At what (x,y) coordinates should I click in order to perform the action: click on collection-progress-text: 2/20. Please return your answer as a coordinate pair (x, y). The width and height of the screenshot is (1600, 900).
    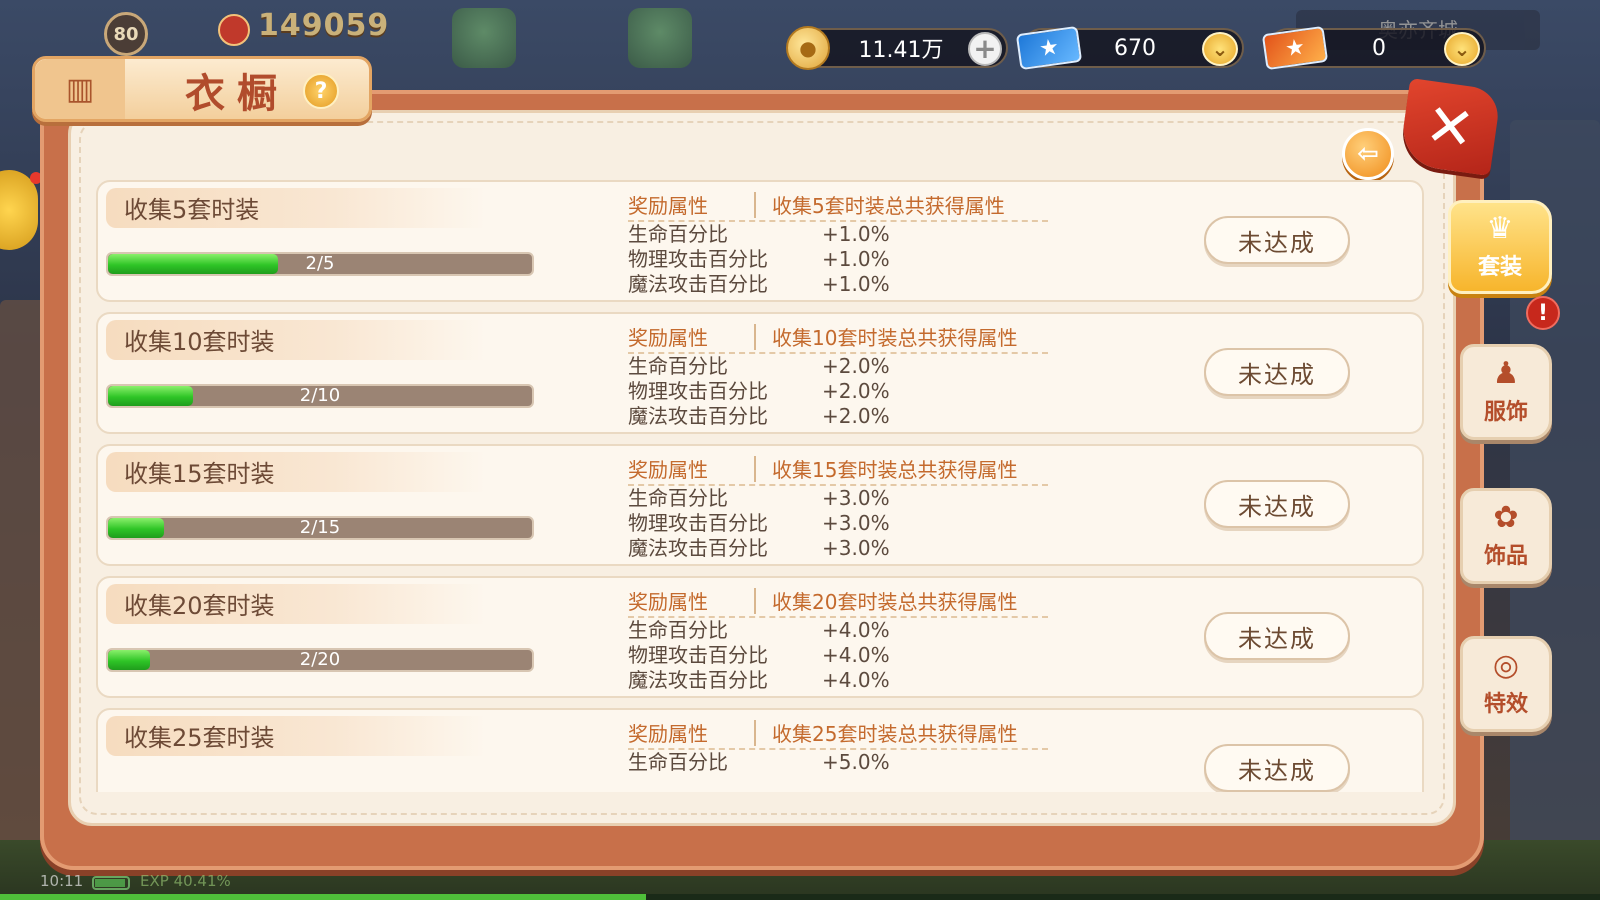
    Looking at the image, I should click on (320, 659).